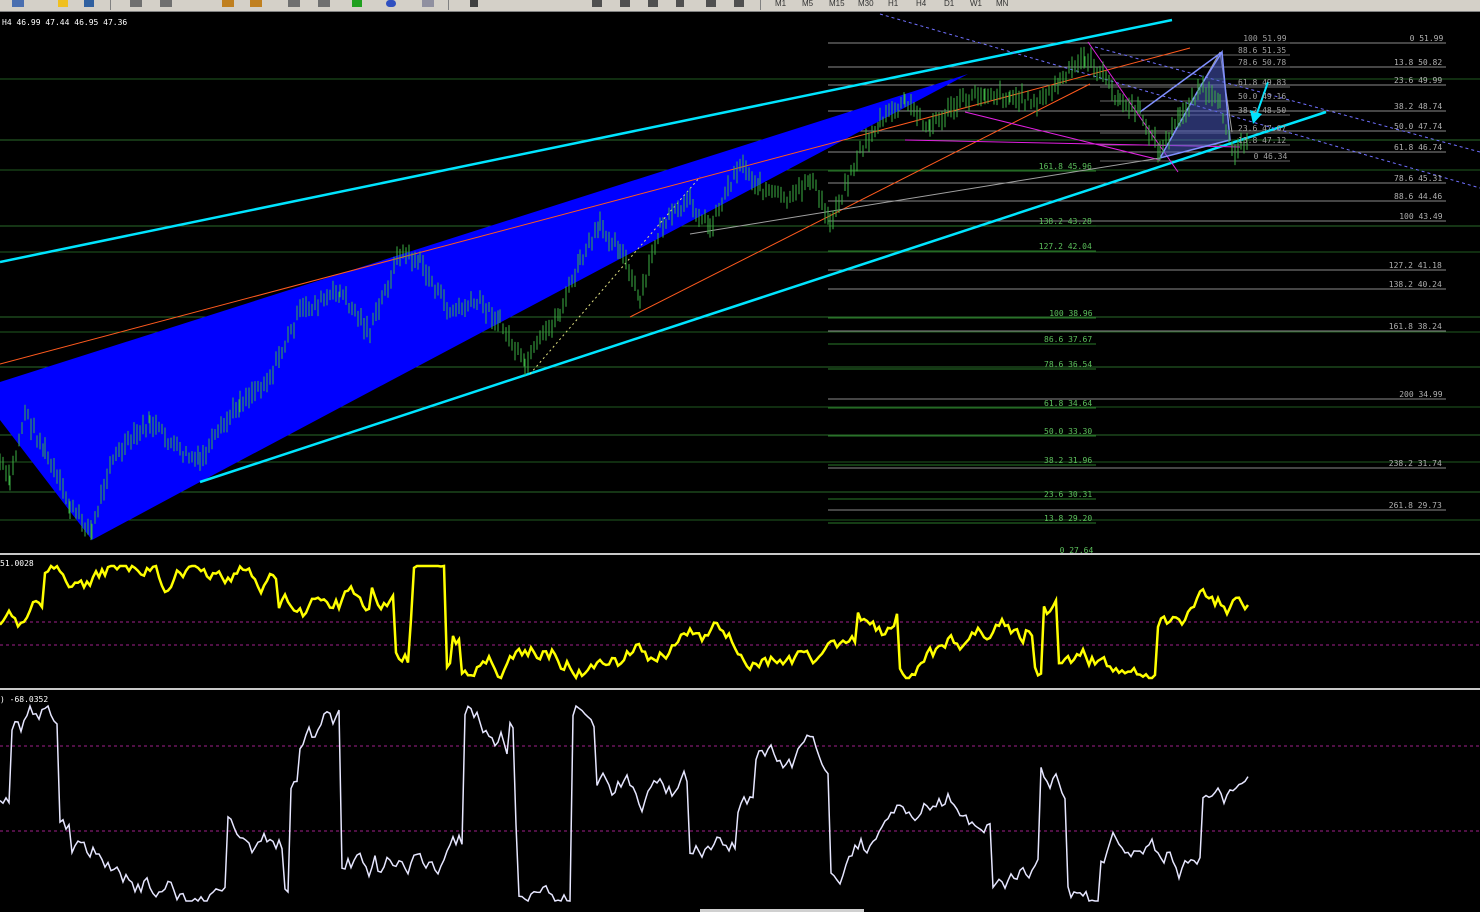 Image resolution: width=1480 pixels, height=912 pixels. I want to click on fib-level-label: 100 43.49, so click(1421, 216).